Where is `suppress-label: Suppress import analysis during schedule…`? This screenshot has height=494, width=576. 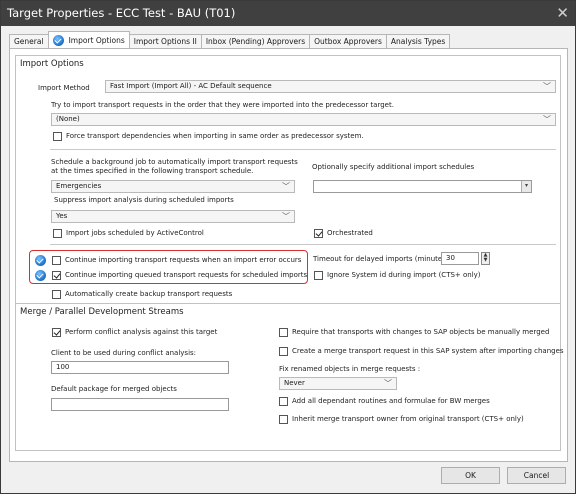
suppress-label: Suppress import analysis during schedule… is located at coordinates (144, 200).